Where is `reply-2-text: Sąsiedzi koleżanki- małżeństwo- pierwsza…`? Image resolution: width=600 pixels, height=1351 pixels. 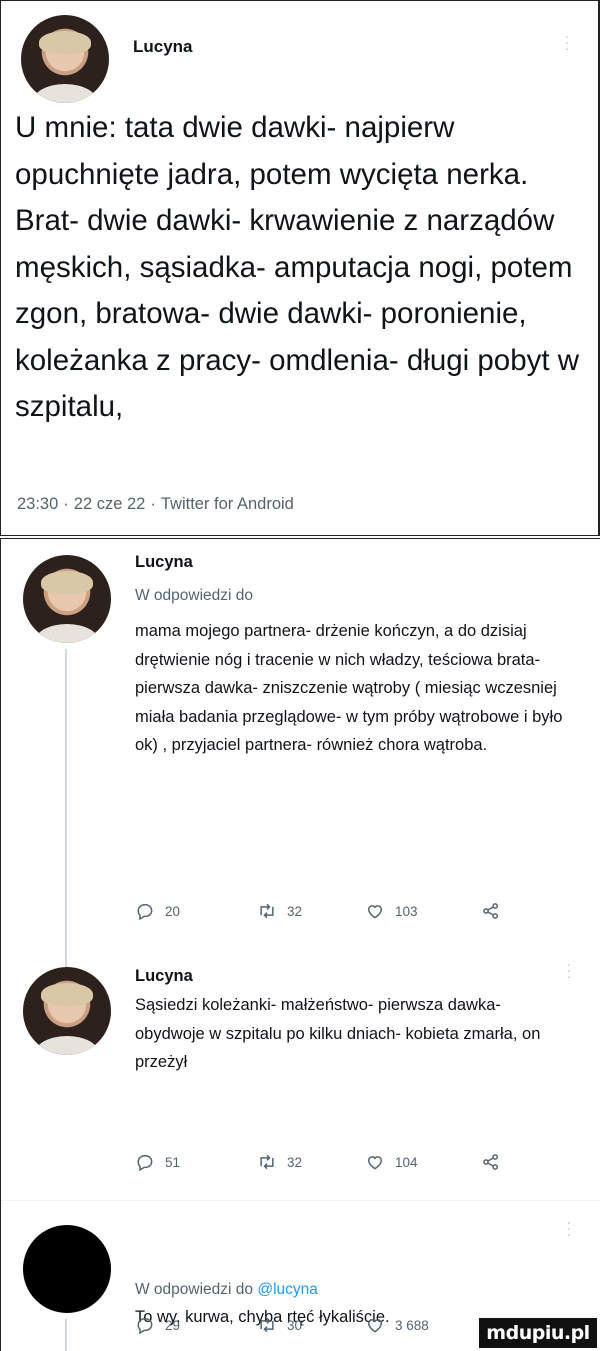
reply-2-text: Sąsiedzi koleżanki- małżeństwo- pierwsza… is located at coordinates (338, 1034).